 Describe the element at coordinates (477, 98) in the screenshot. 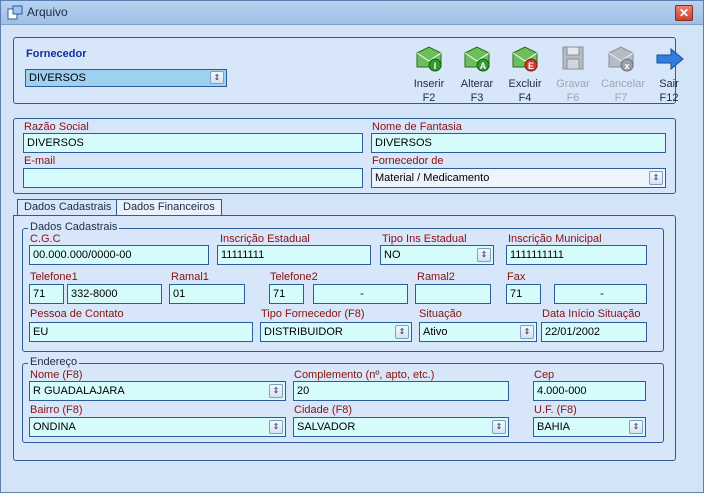

I see `edit-key: F3` at that location.